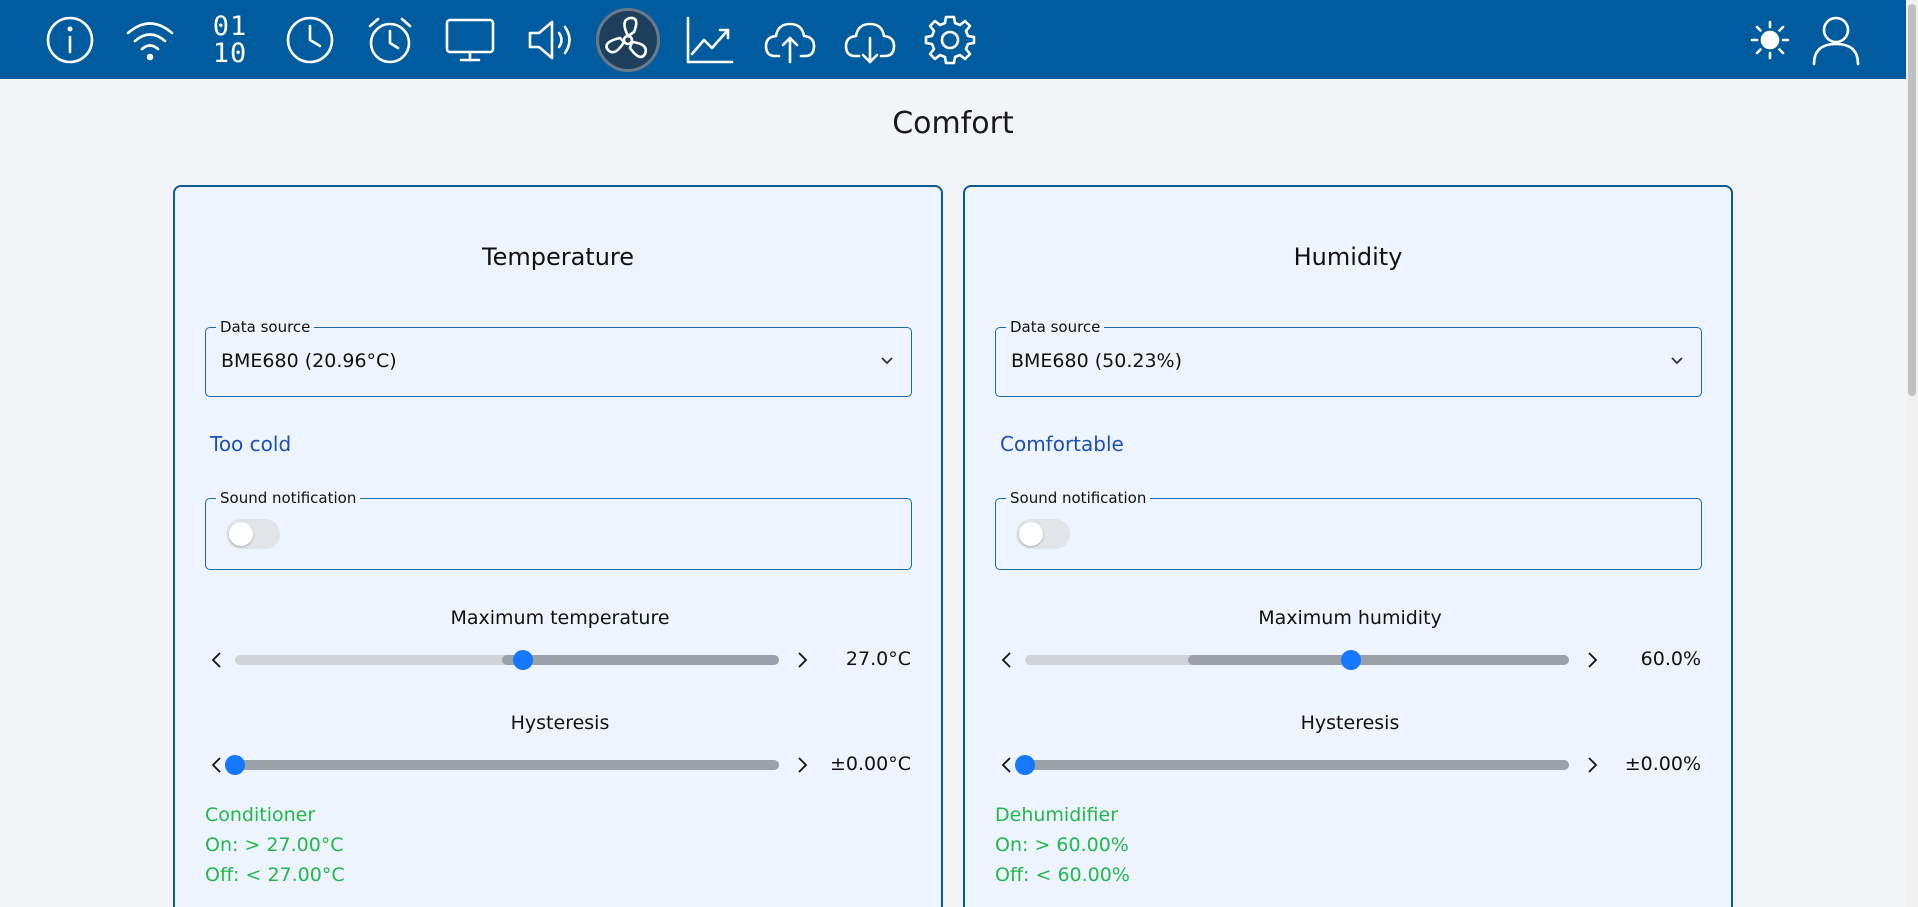 This screenshot has height=907, width=1918. What do you see at coordinates (275, 875) in the screenshot?
I see `device-off-threshold: Off: < 27.00°C` at bounding box center [275, 875].